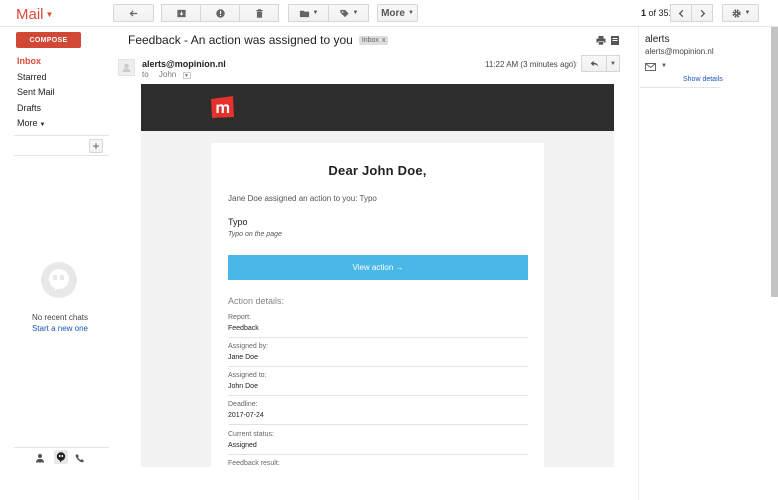 The image size is (778, 500). What do you see at coordinates (657, 13) in the screenshot?
I see `pager-text: 1 of 351` at bounding box center [657, 13].